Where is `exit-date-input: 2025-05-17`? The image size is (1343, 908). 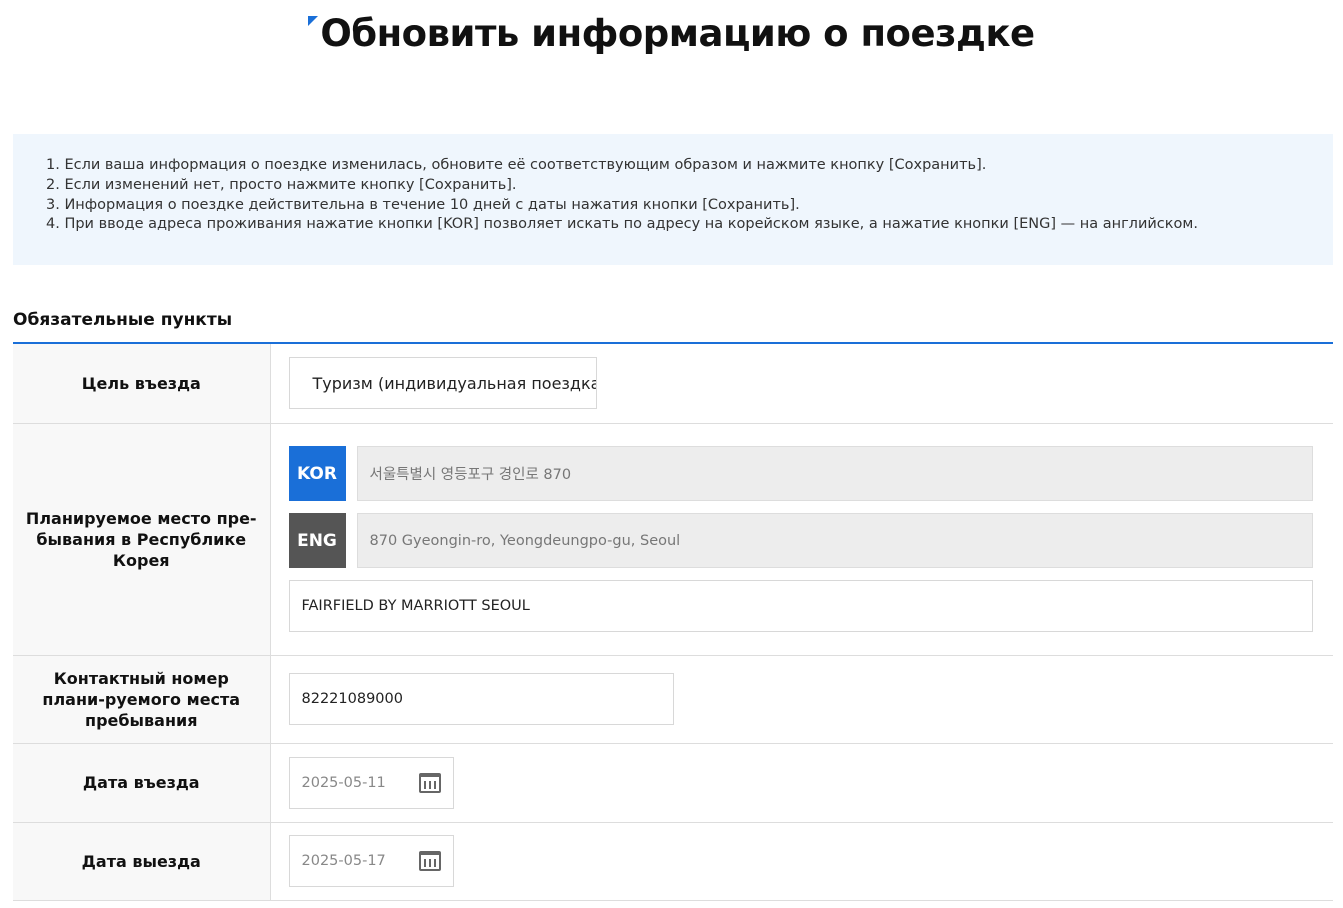 exit-date-input: 2025-05-17 is located at coordinates (371, 861).